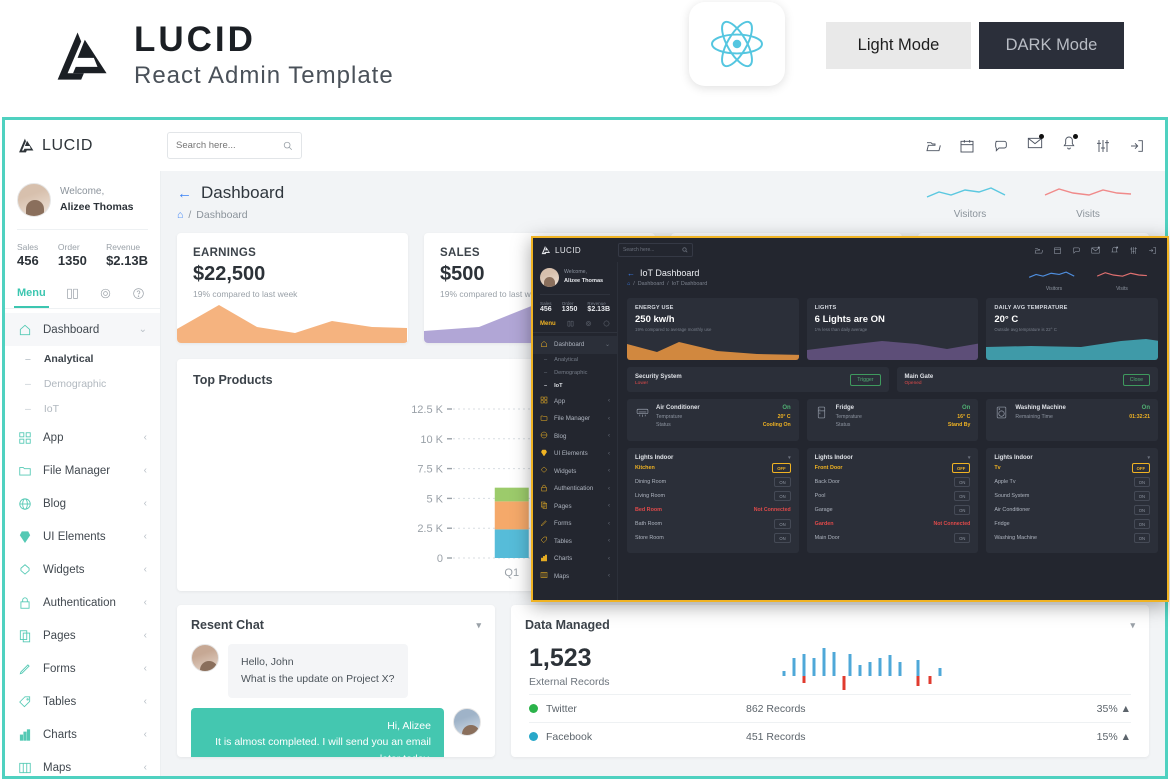 This screenshot has width=1170, height=780. I want to click on tab-menu: Menu, so click(31, 297).